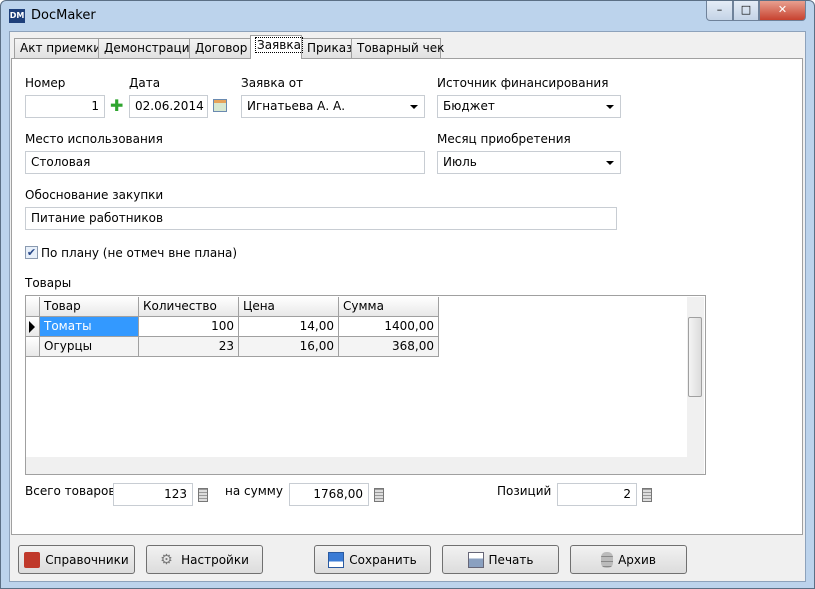 The width and height of the screenshot is (815, 589). Describe the element at coordinates (33, 347) in the screenshot. I see `row-header` at that location.